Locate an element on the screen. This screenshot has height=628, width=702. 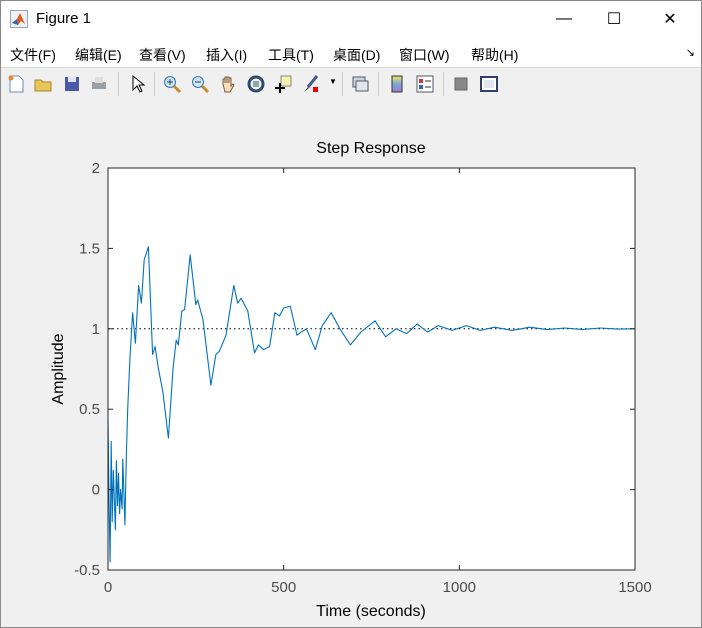
print-icon is located at coordinates (99, 84).